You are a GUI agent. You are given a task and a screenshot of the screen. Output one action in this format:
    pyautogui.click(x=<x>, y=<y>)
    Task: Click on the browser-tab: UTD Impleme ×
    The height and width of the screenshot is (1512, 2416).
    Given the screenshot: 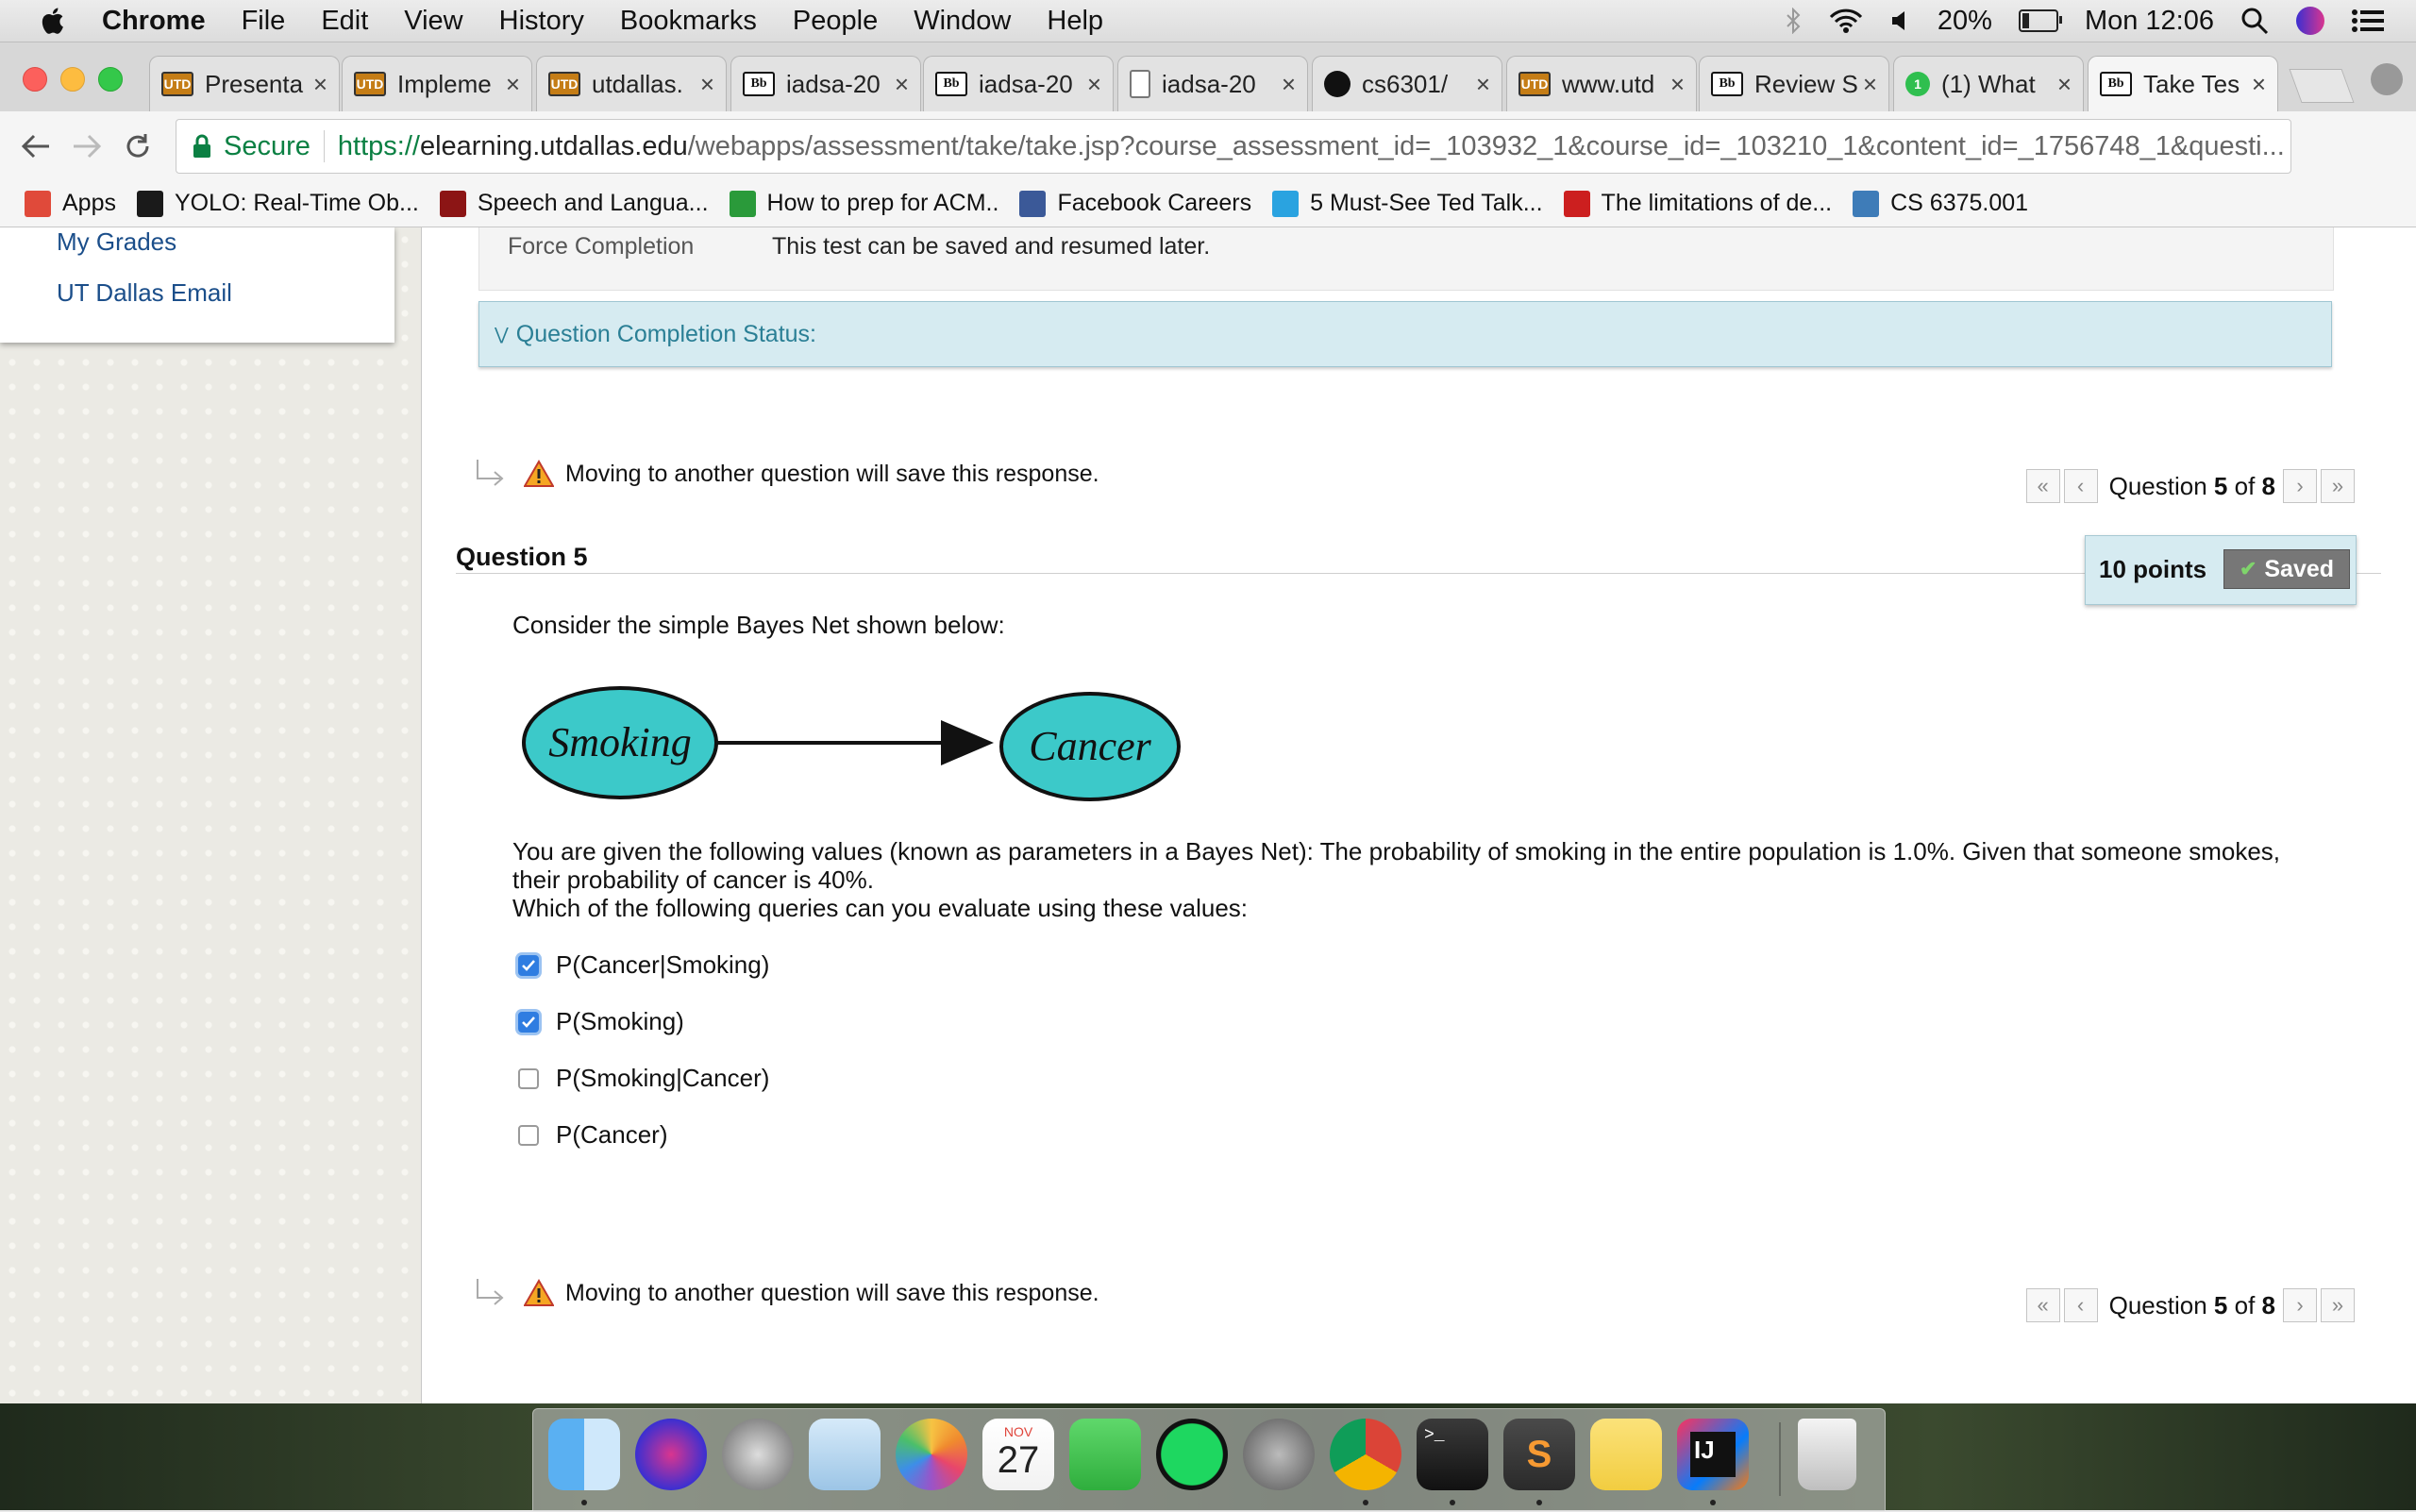 What is the action you would take?
    pyautogui.click(x=437, y=83)
    